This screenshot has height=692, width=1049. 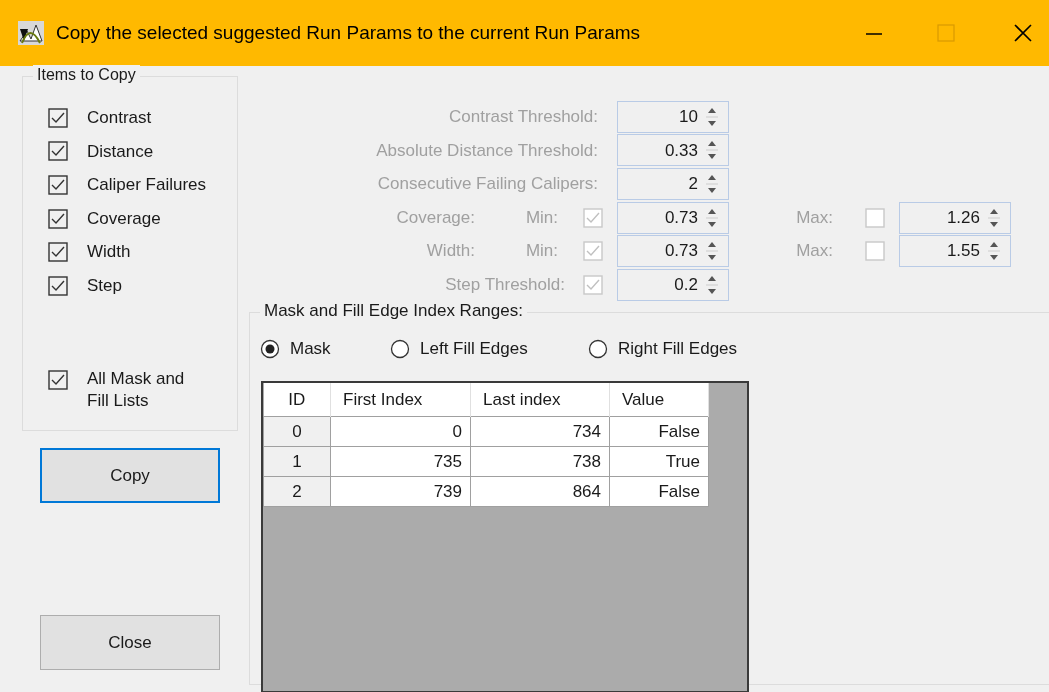 What do you see at coordinates (504, 285) in the screenshot?
I see `field-label: Step Threshold:` at bounding box center [504, 285].